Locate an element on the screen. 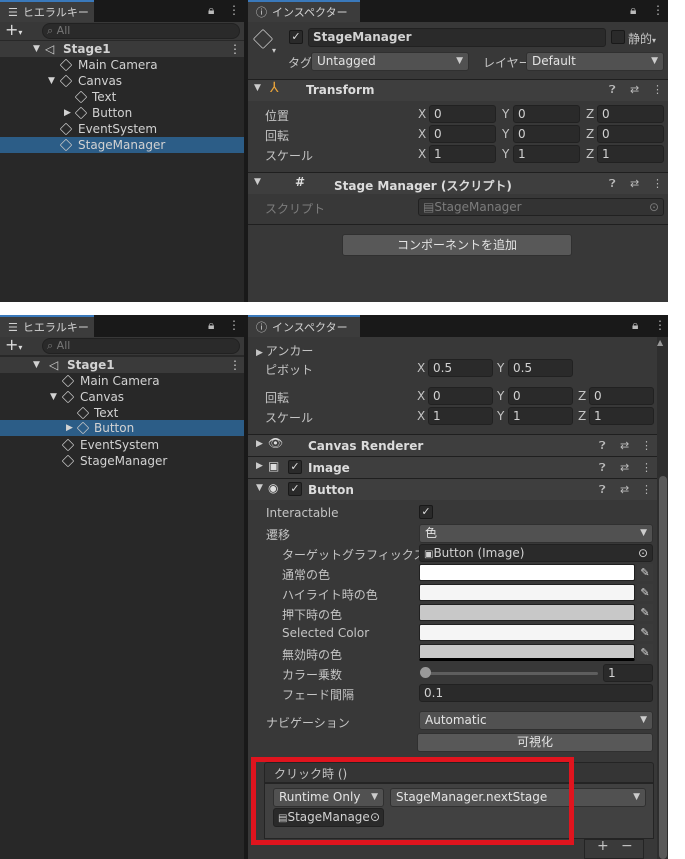 This screenshot has width=685, height=859. selected-color-swatch is located at coordinates (527, 632).